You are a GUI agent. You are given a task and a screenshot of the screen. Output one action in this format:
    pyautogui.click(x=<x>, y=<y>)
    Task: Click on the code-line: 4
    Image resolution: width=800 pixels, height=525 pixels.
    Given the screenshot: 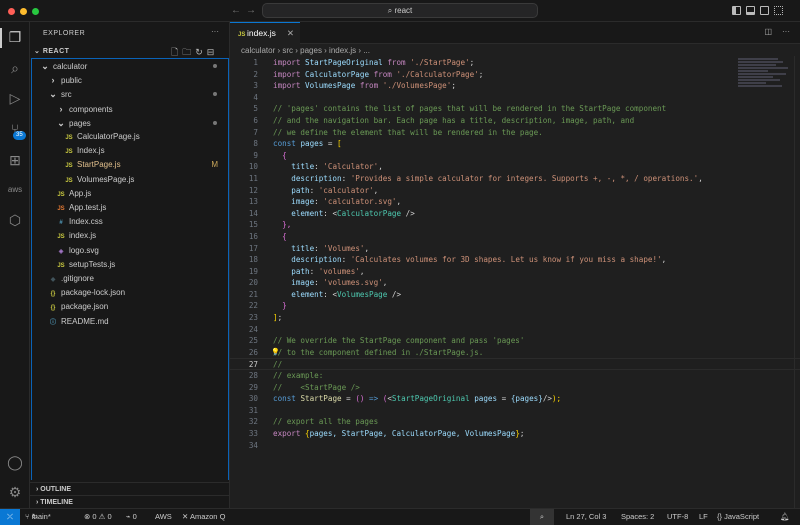 What is the action you would take?
    pyautogui.click(x=515, y=98)
    